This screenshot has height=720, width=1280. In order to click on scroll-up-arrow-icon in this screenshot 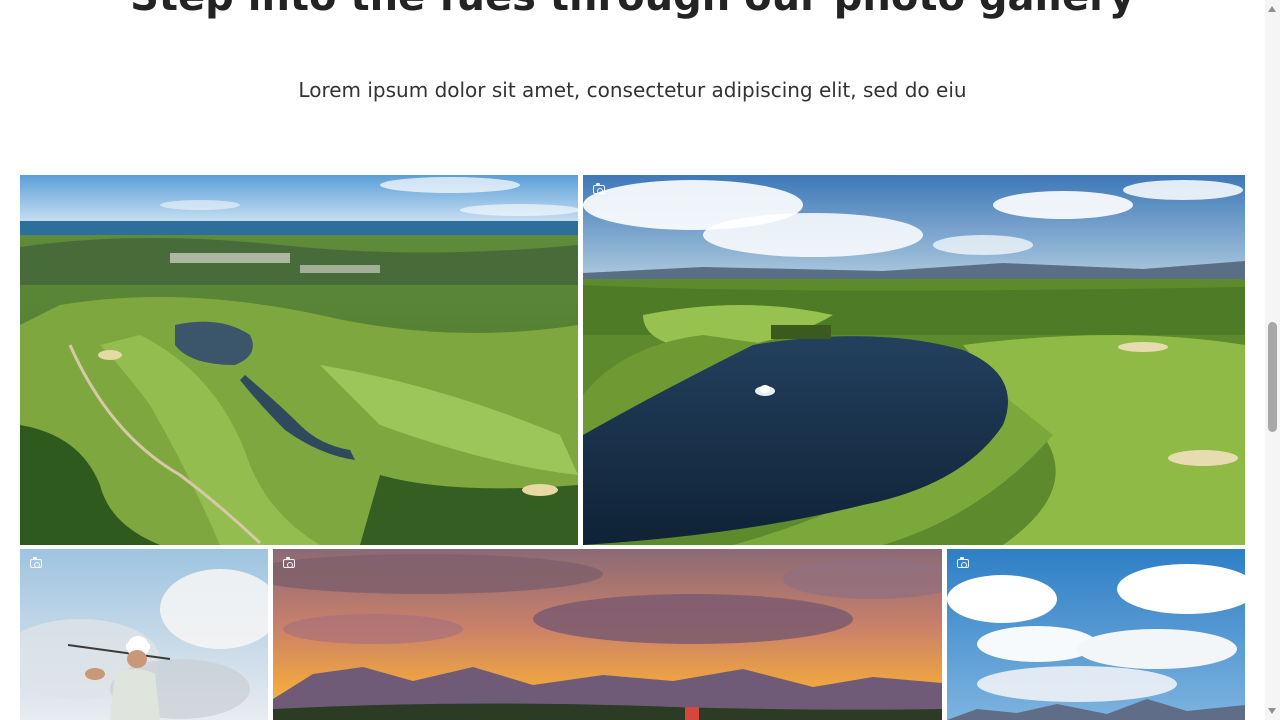, I will do `click(1272, 9)`.